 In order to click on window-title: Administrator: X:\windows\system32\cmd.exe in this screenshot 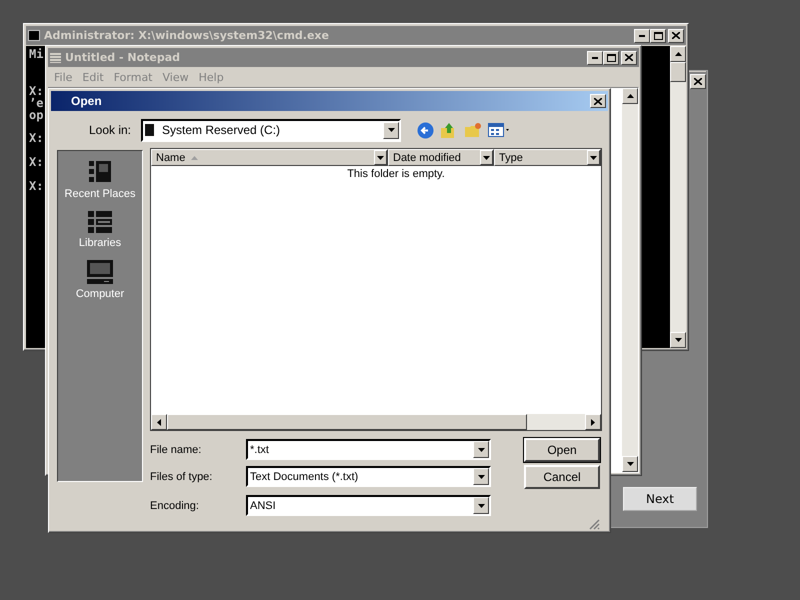, I will do `click(187, 35)`.